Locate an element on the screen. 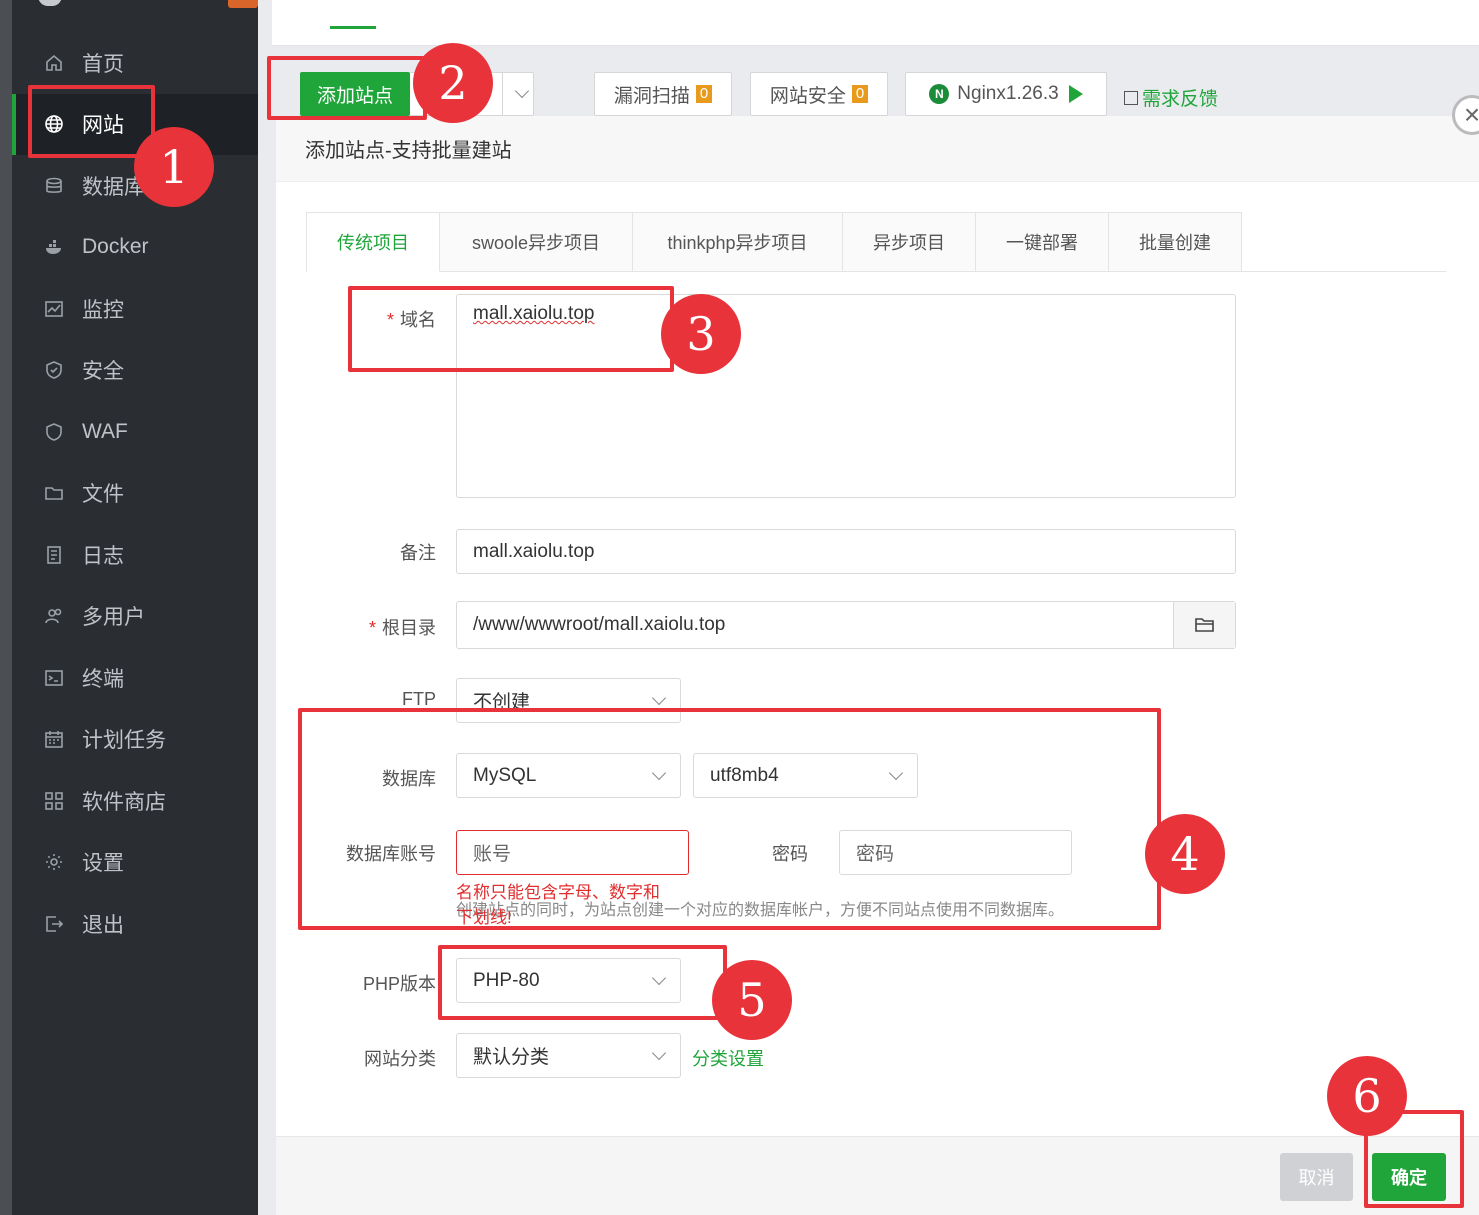  cancel-button: 取消 is located at coordinates (1316, 1177).